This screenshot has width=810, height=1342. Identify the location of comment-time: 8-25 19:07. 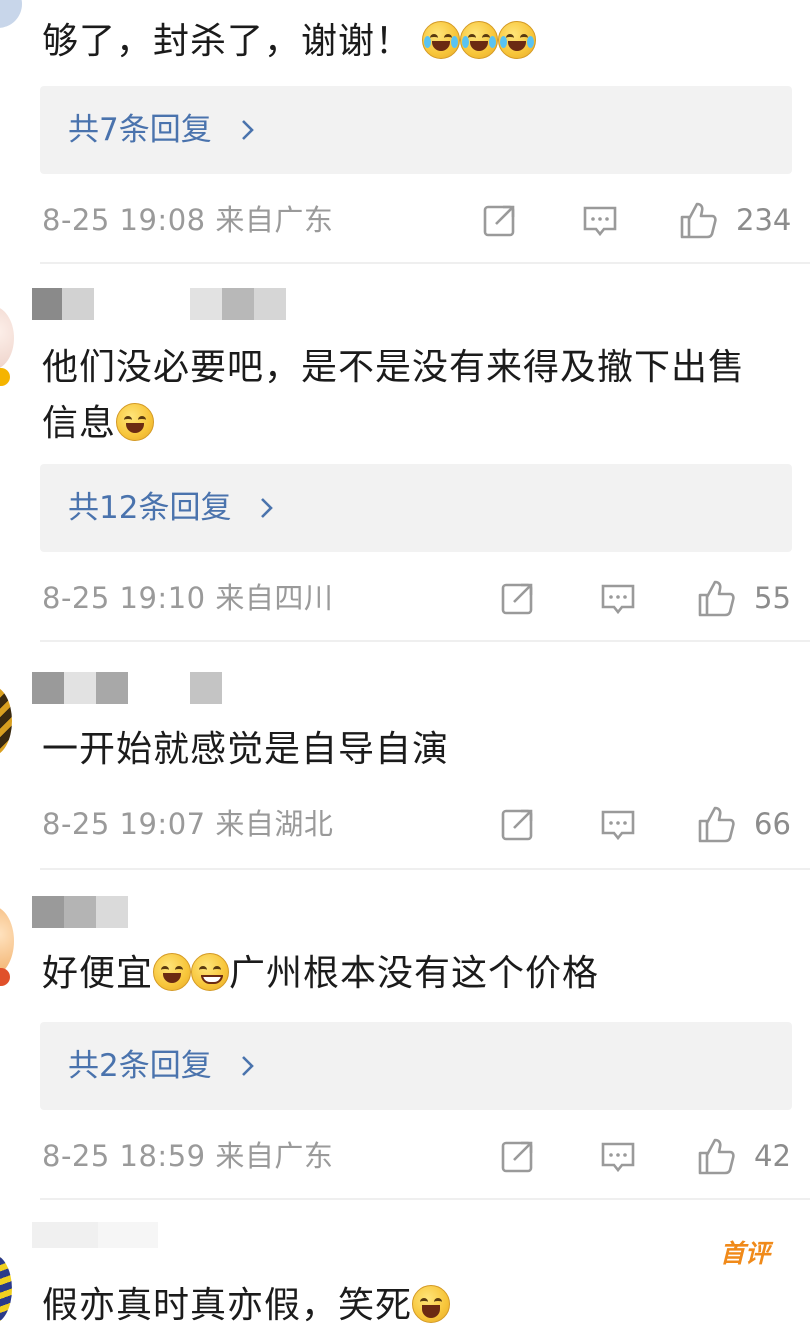
(124, 824).